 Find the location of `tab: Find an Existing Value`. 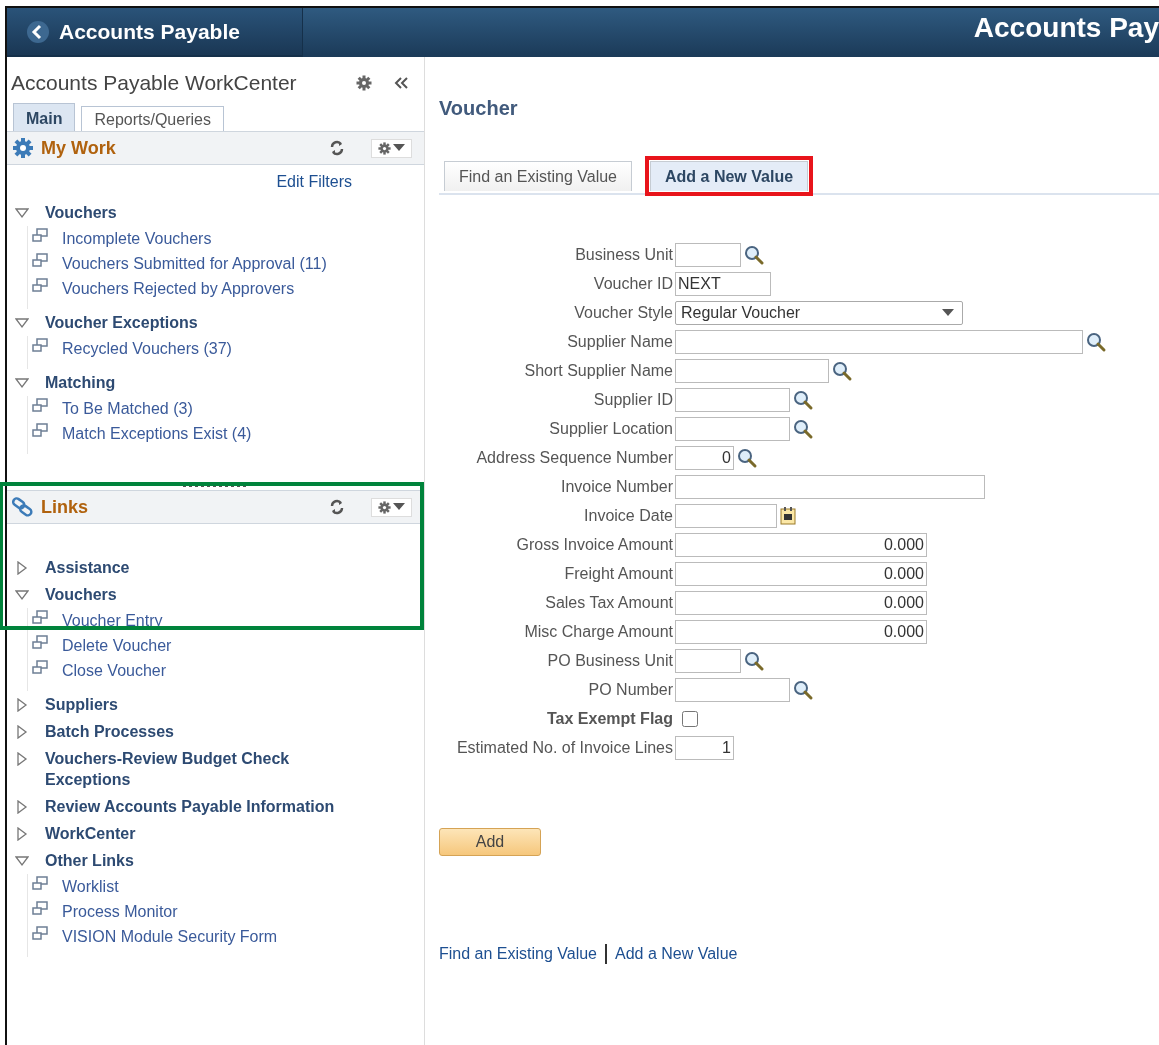

tab: Find an Existing Value is located at coordinates (538, 176).